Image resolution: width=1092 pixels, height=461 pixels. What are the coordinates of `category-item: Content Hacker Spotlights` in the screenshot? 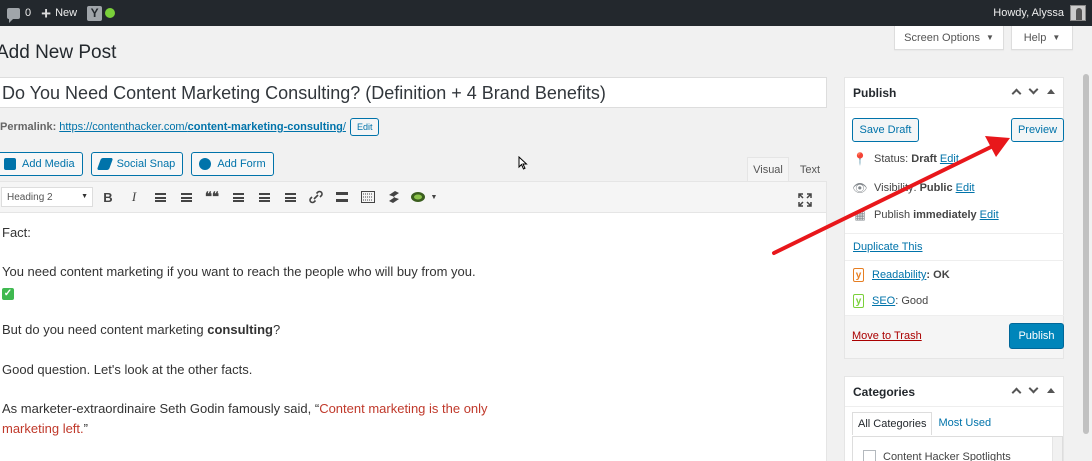 It's located at (937, 455).